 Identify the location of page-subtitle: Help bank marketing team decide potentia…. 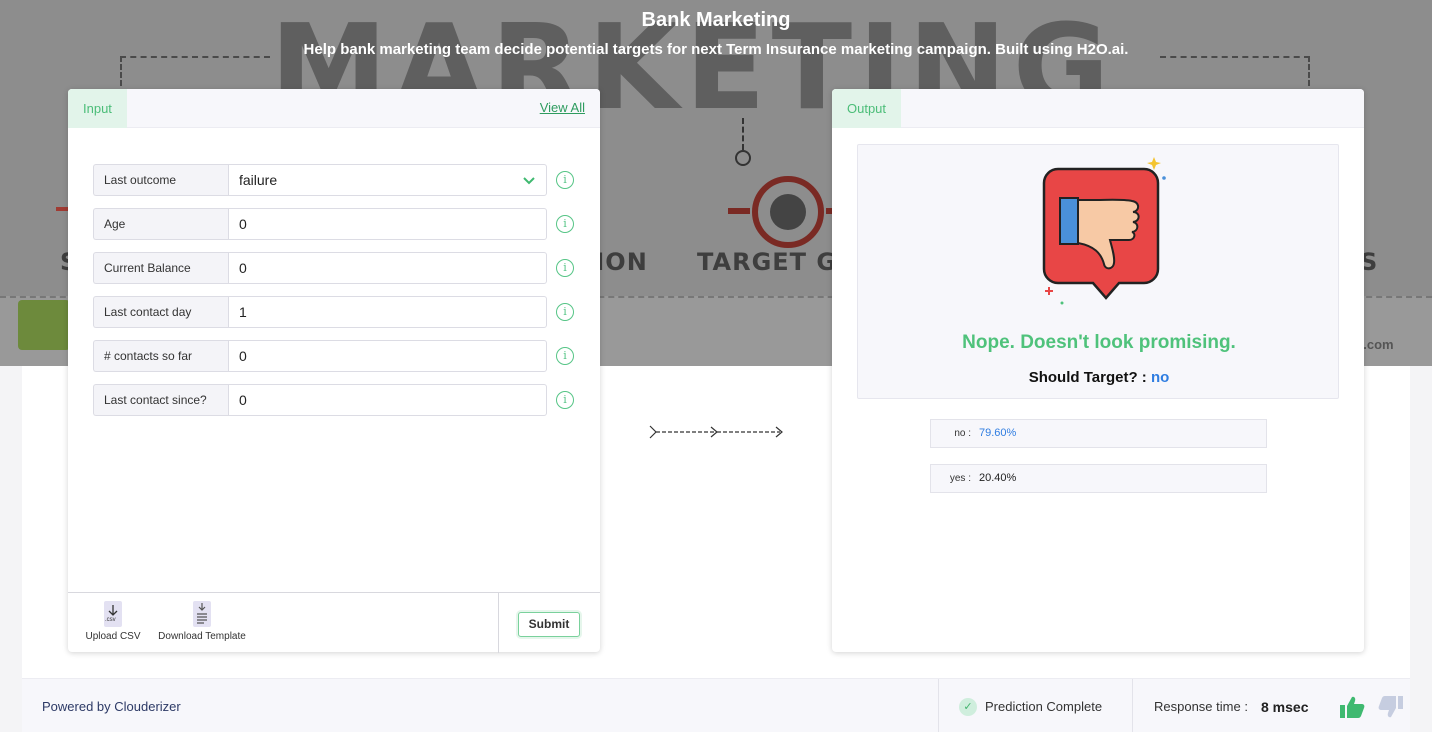
(716, 49).